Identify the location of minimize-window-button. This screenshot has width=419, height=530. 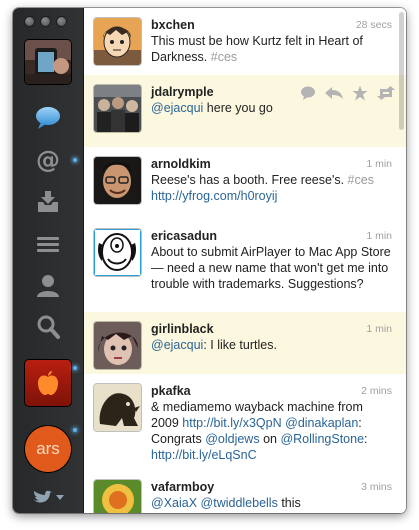
(45, 21).